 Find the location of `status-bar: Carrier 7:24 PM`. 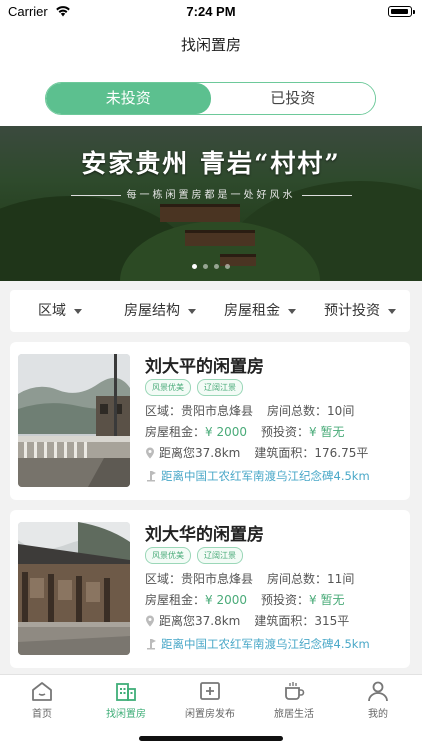

status-bar: Carrier 7:24 PM is located at coordinates (211, 12).